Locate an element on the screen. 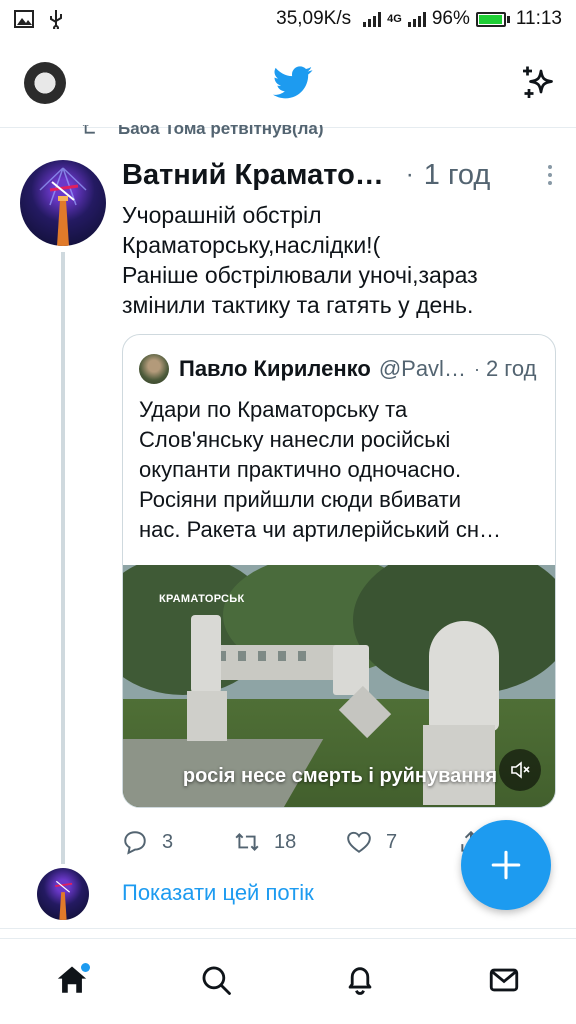 Image resolution: width=576 pixels, height=1024 pixels. speaker-muted-icon is located at coordinates (520, 770).